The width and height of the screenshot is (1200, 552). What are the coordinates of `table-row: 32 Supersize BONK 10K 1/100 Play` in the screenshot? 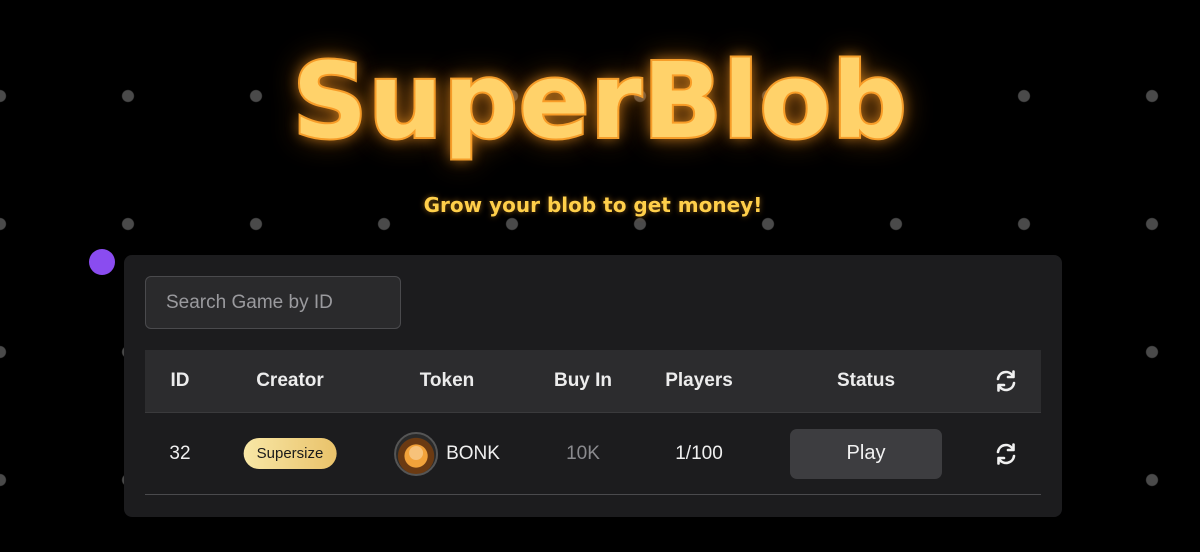 It's located at (593, 453).